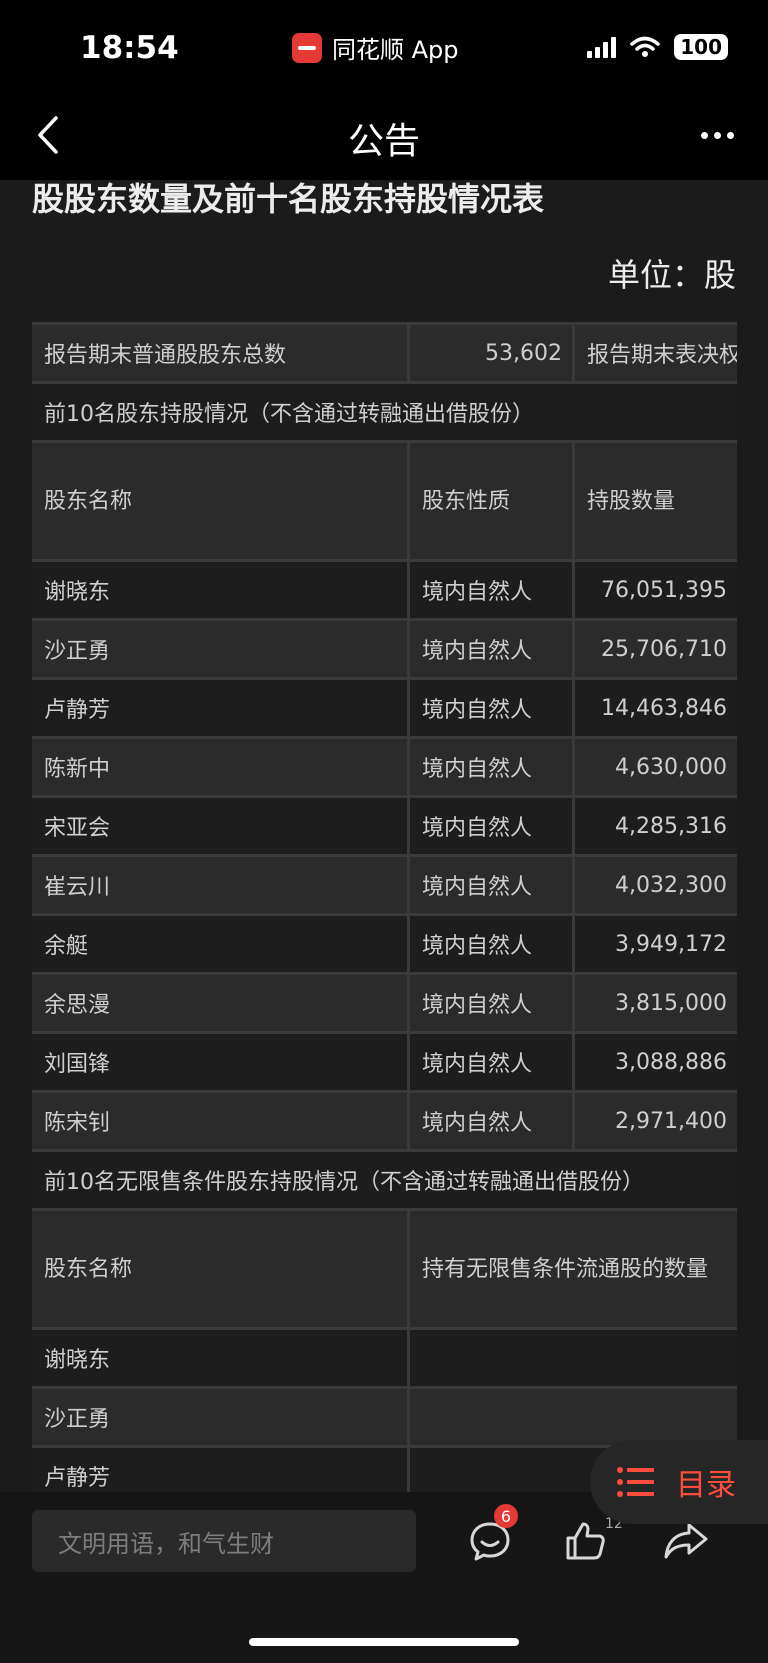 The image size is (768, 1663). Describe the element at coordinates (671, 1062) in the screenshot. I see `shares-held: 3,088,886` at that location.